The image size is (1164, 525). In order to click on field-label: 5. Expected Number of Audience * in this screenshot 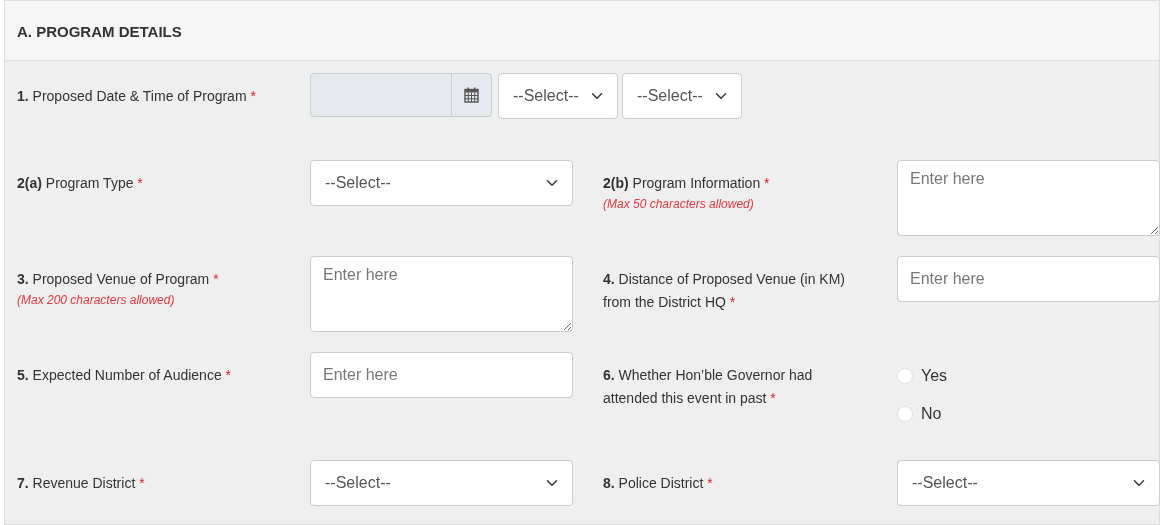, I will do `click(124, 375)`.